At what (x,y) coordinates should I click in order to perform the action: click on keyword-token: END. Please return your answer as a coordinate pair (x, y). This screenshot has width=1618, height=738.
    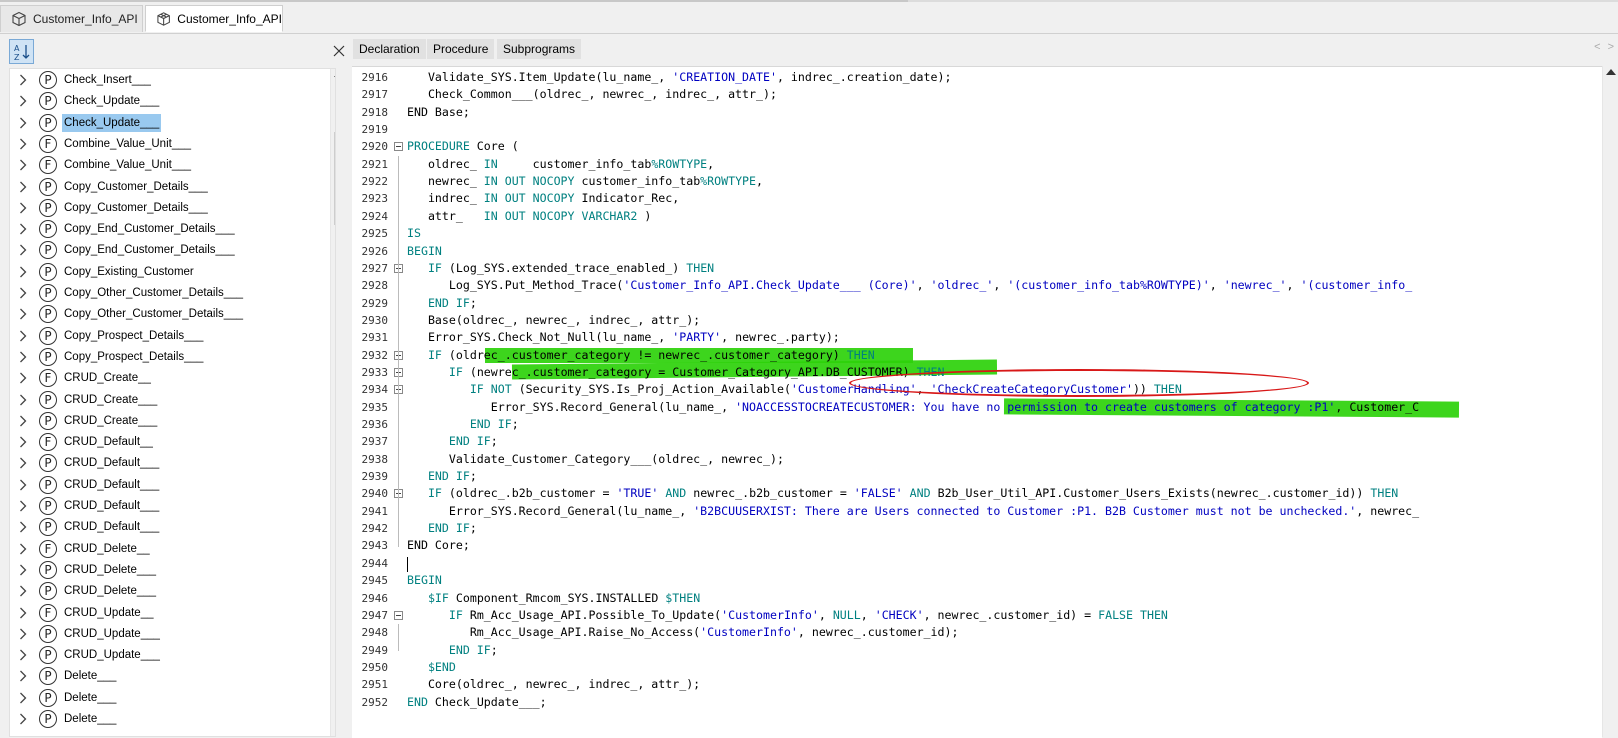
    Looking at the image, I should click on (417, 701).